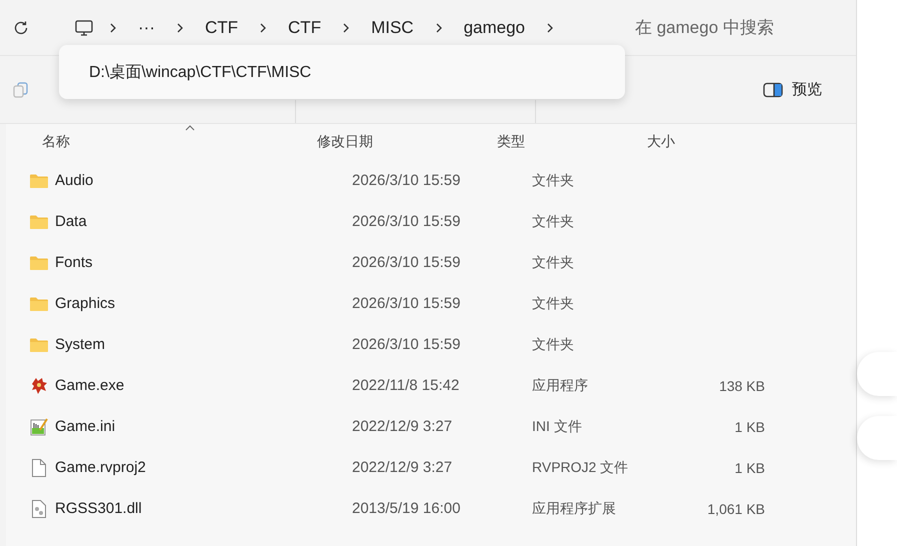  I want to click on modified-date: 2022/11/8 15:42, so click(406, 385).